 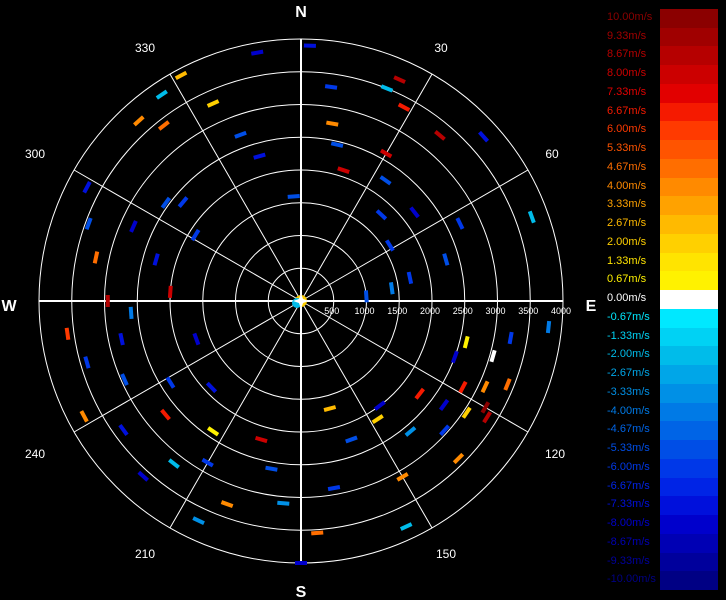 I want to click on range-labels: 500 1000 1500 2000 2500 3000 3500 4000, so click(x=447, y=311).